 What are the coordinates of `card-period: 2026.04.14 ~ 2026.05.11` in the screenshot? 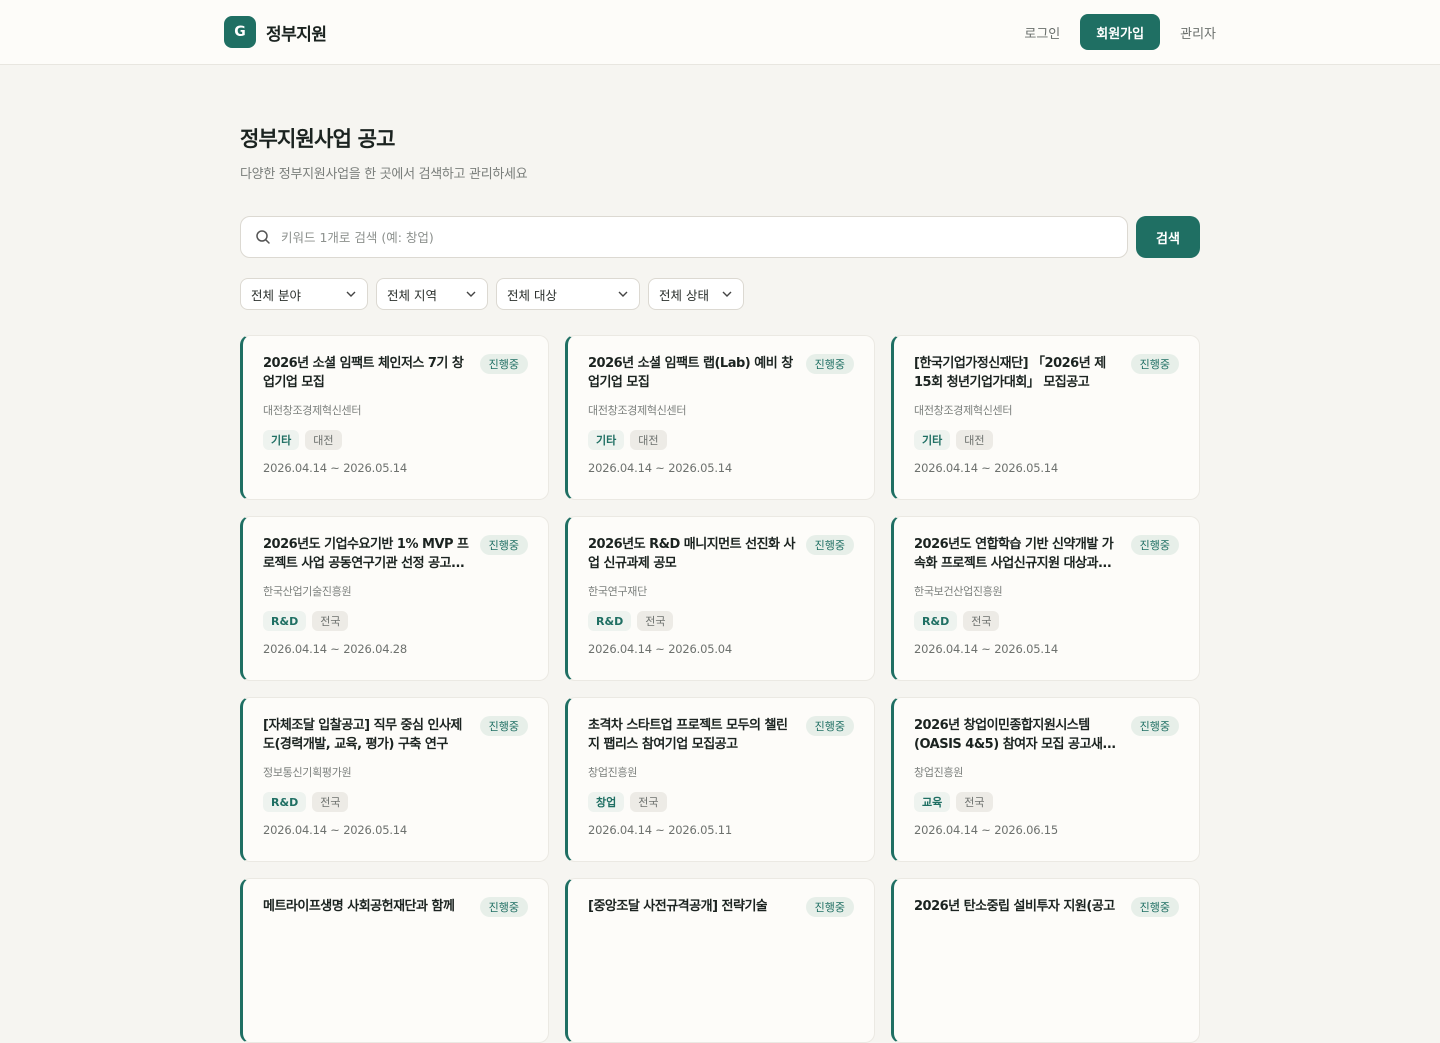 It's located at (660, 830).